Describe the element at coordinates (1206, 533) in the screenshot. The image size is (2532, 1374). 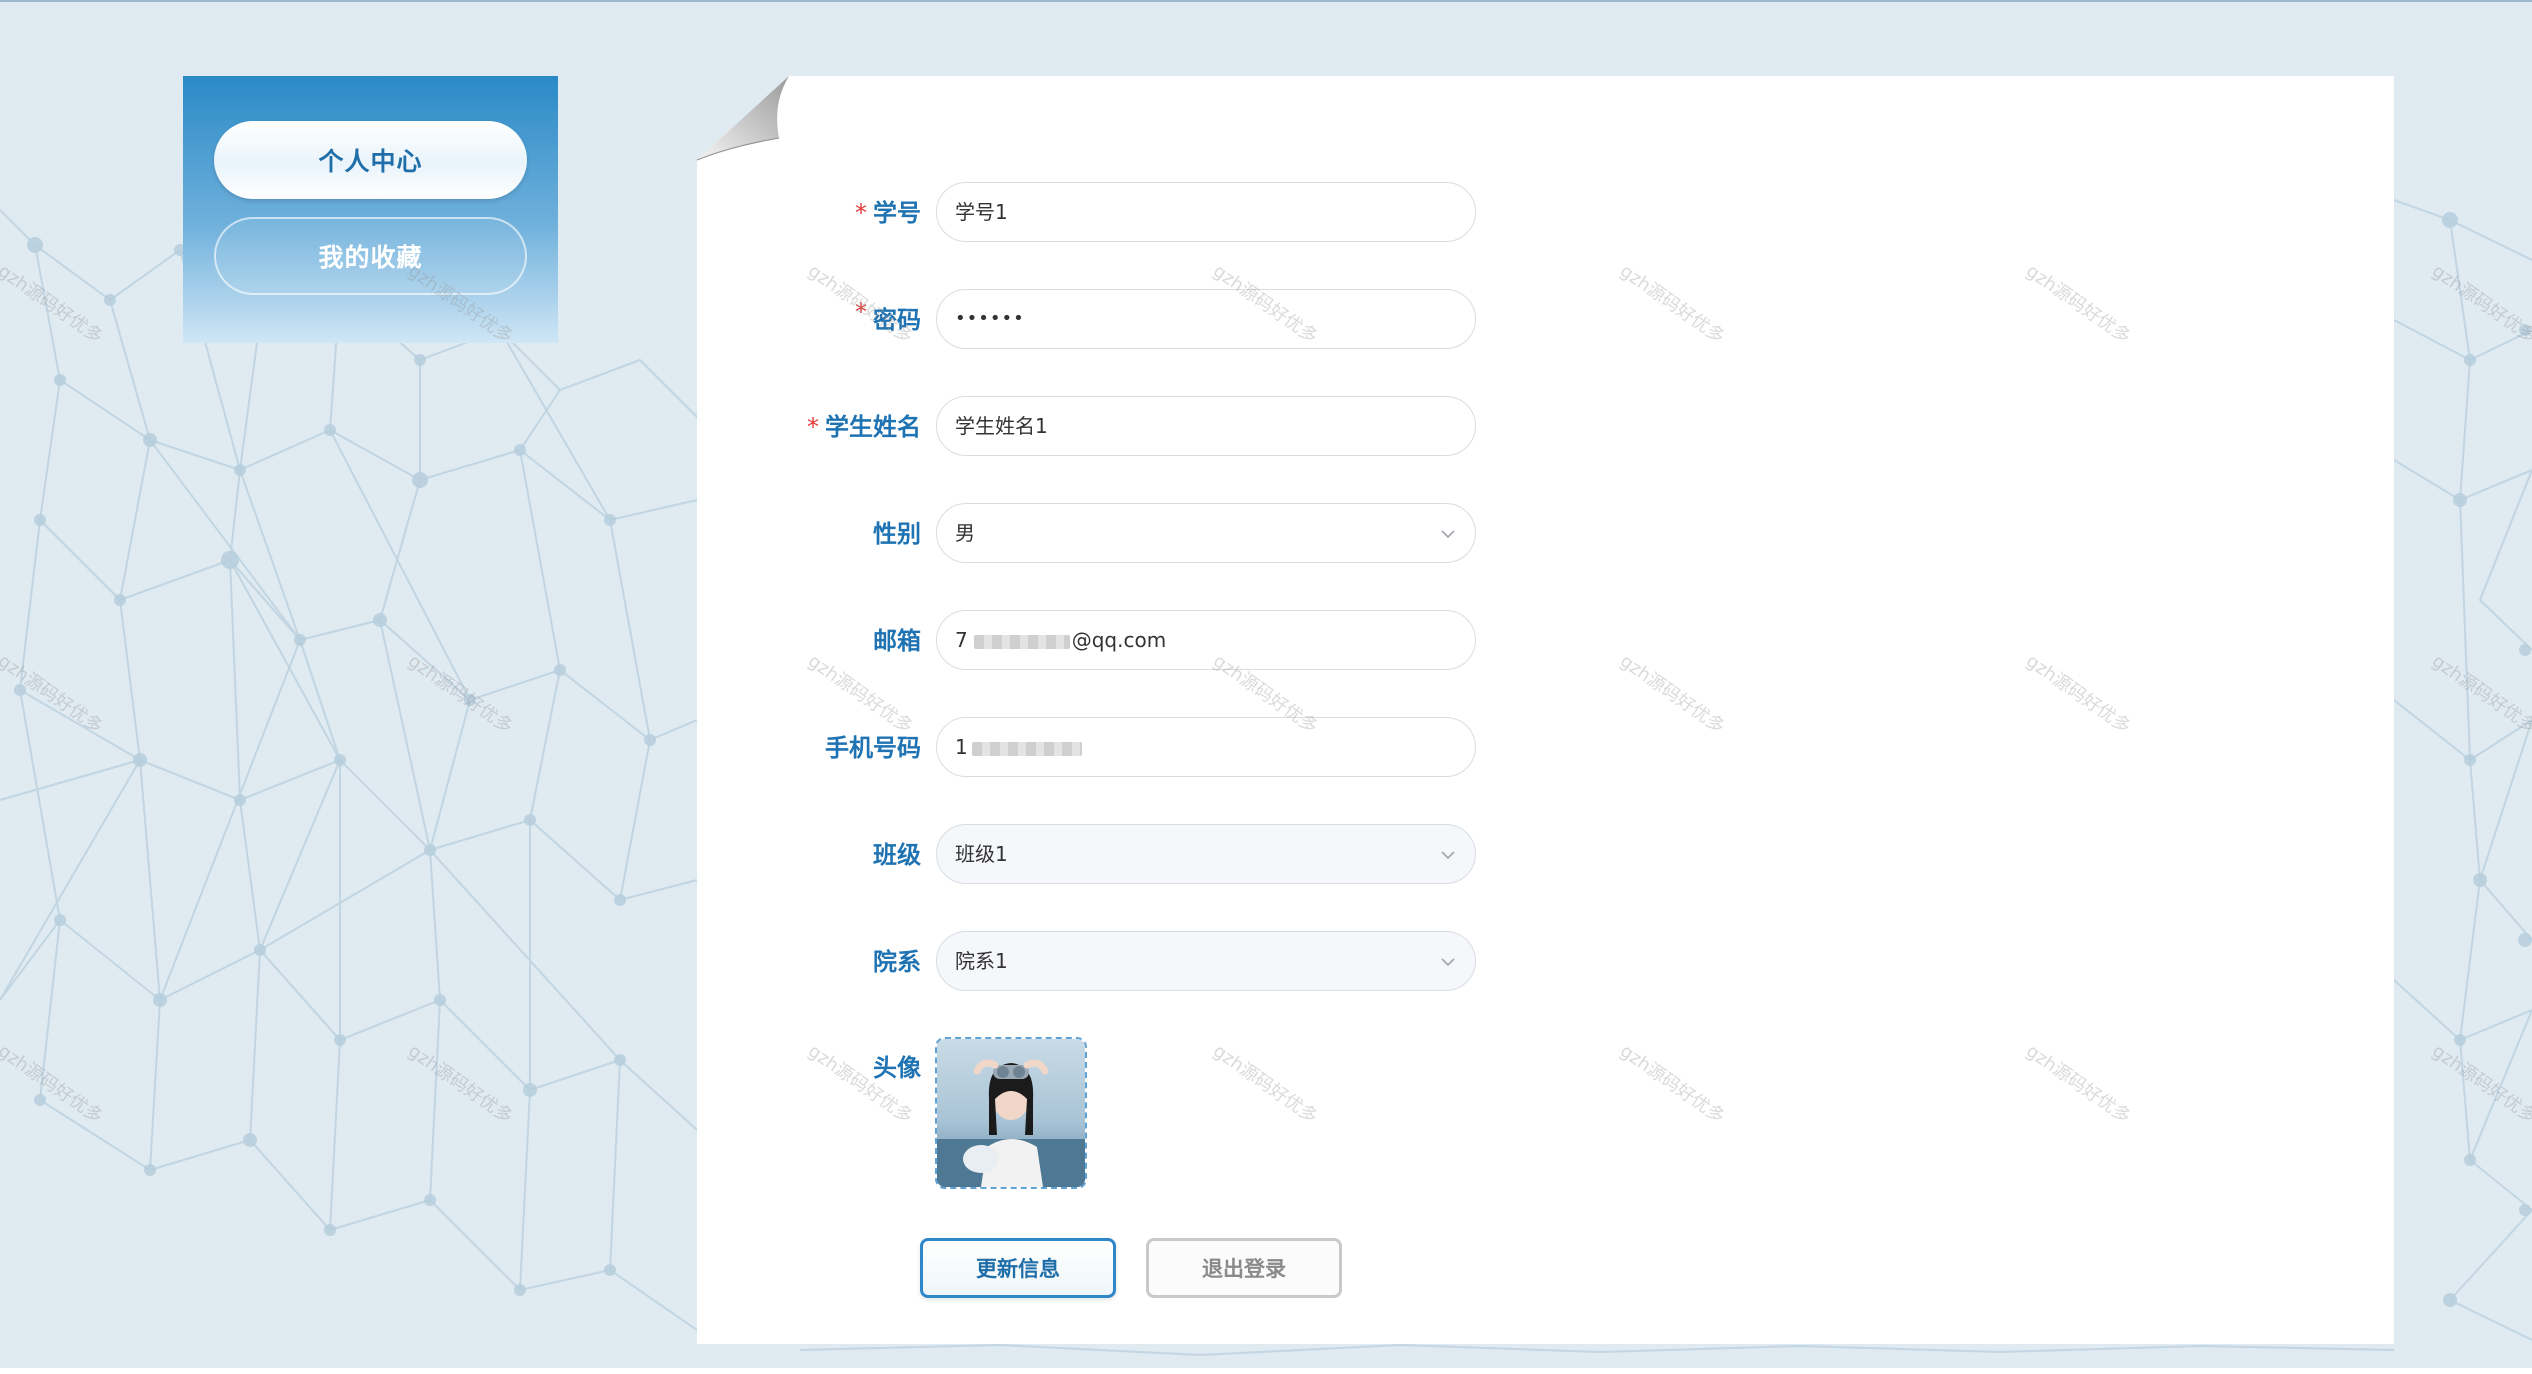
I see `gender-select: 男` at that location.